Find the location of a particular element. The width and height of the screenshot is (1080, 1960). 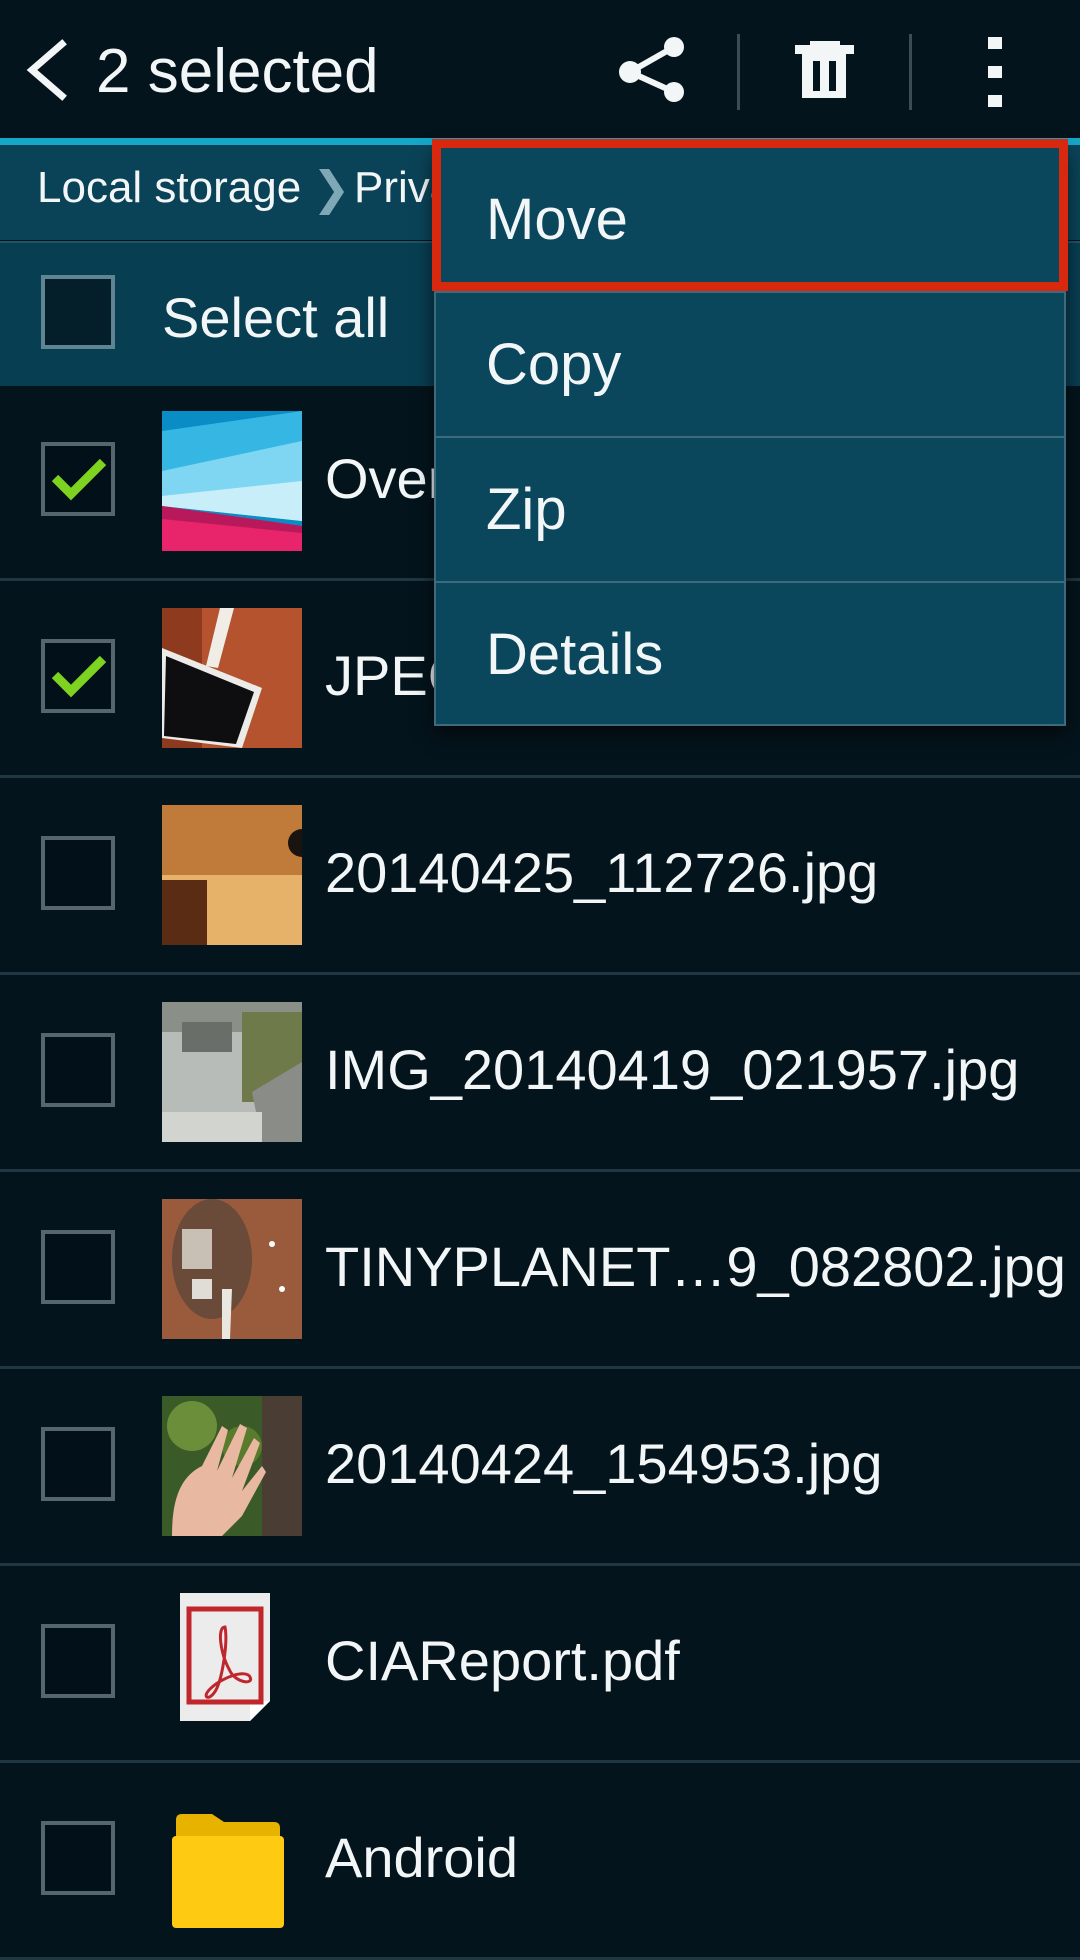

file-row: IMG_20140419_021957.jpg is located at coordinates (540, 1073).